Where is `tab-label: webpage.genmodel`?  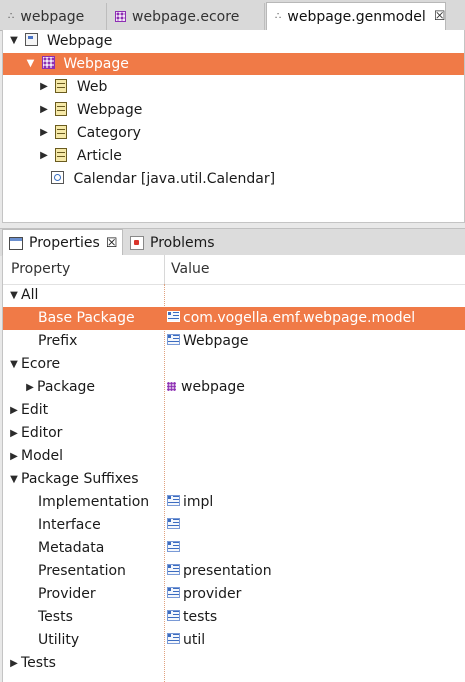 tab-label: webpage.genmodel is located at coordinates (356, 16).